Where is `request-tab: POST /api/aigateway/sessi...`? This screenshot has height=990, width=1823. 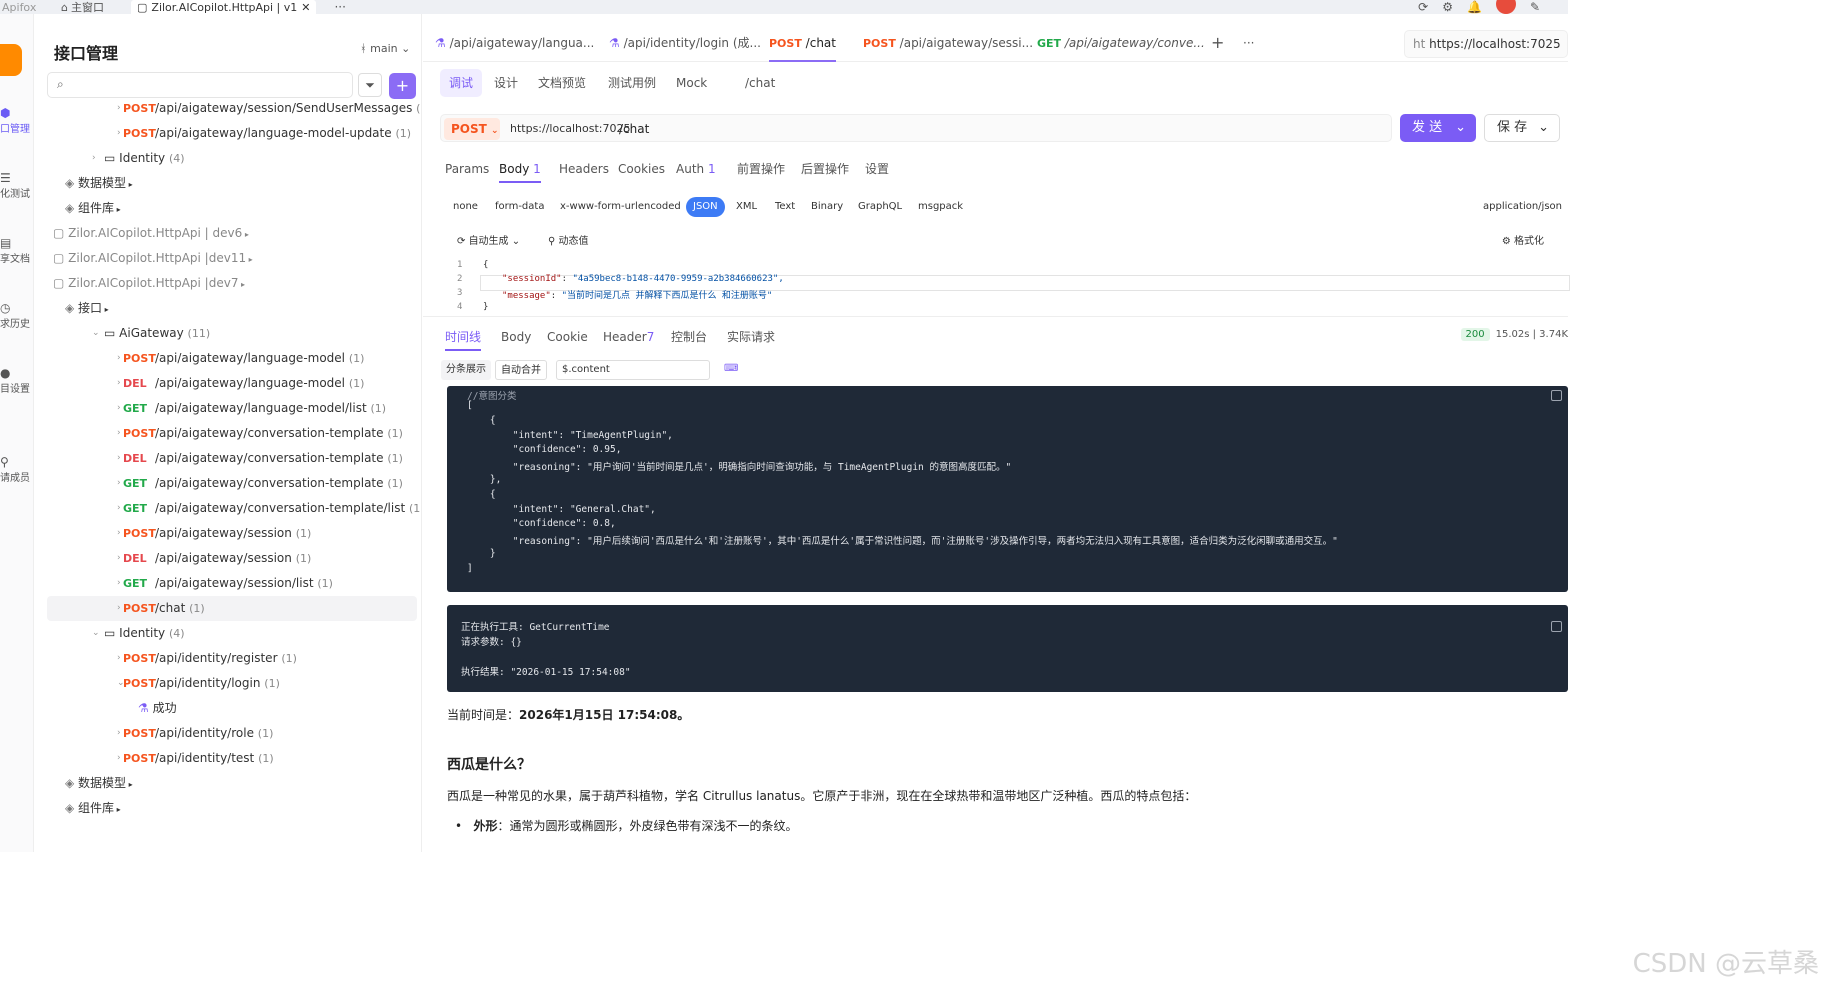 request-tab: POST /api/aigateway/sessi... is located at coordinates (948, 43).